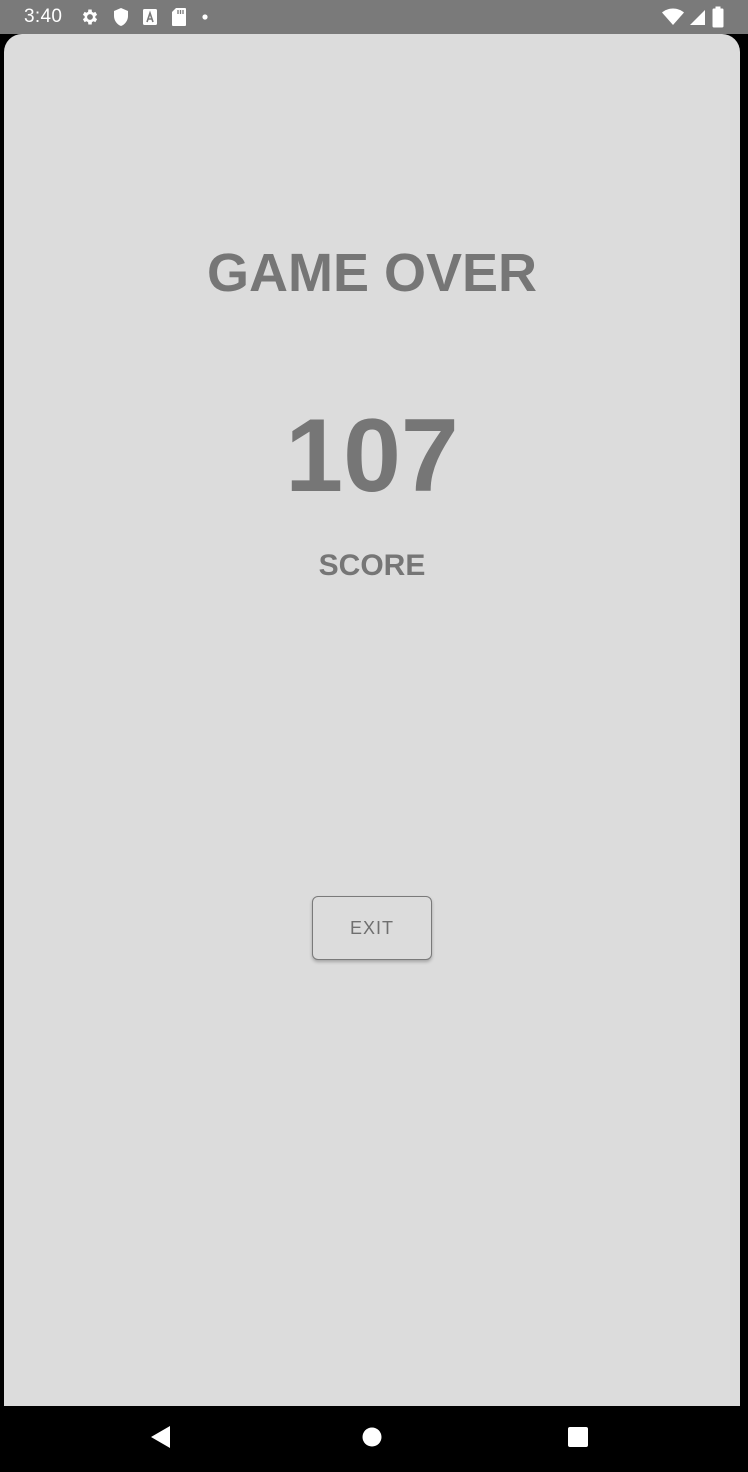 The height and width of the screenshot is (1472, 748). What do you see at coordinates (372, 565) in the screenshot?
I see `score-label: SCORE` at bounding box center [372, 565].